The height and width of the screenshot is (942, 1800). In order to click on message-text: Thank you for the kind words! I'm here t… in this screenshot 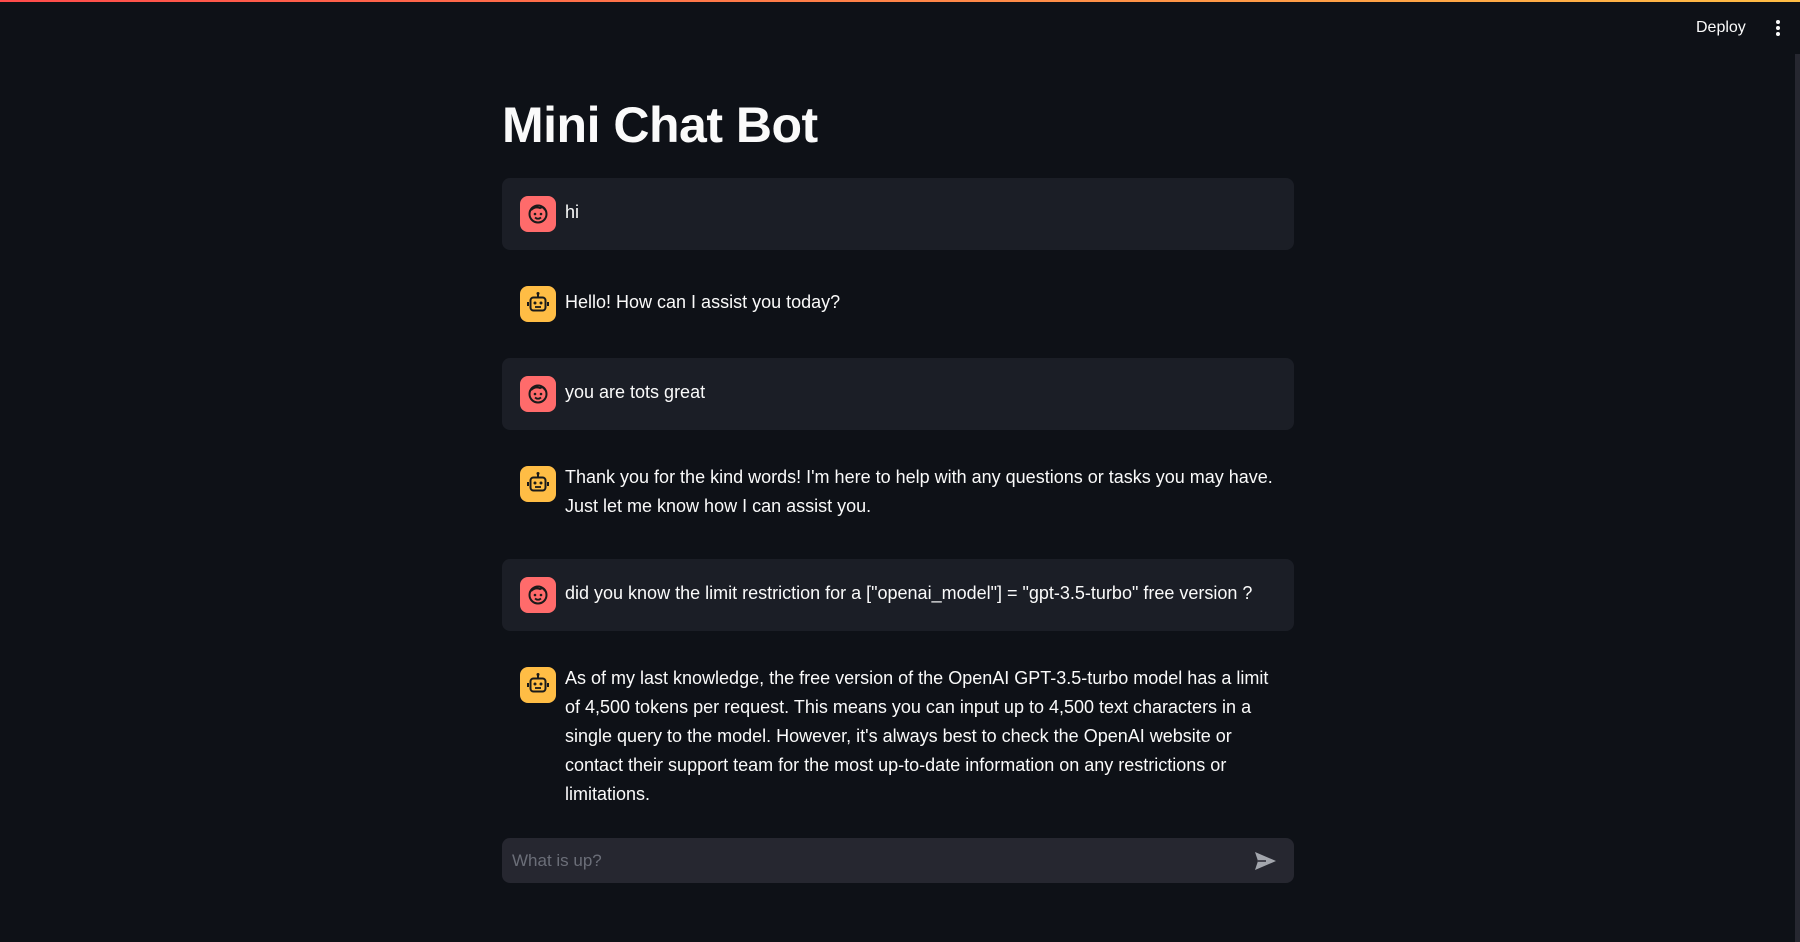, I will do `click(919, 491)`.